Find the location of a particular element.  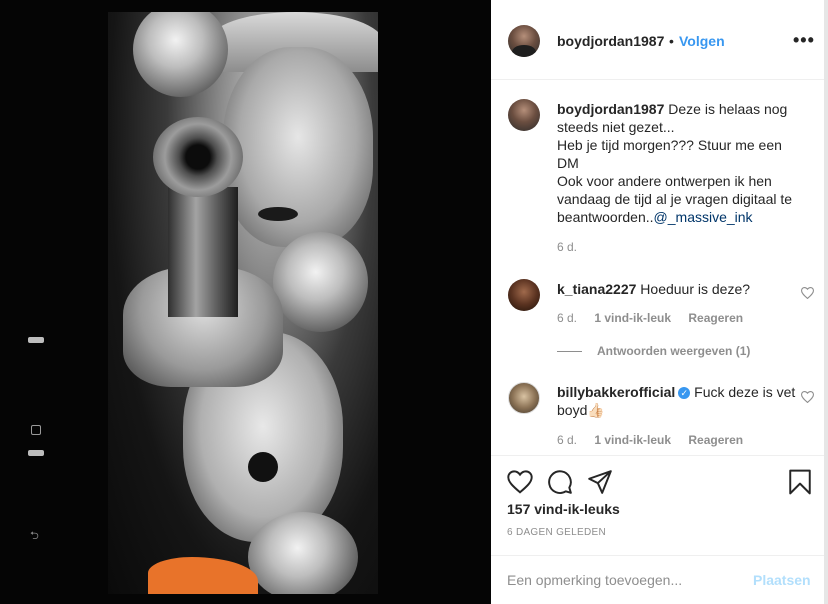

window-edge is located at coordinates (826, 302).